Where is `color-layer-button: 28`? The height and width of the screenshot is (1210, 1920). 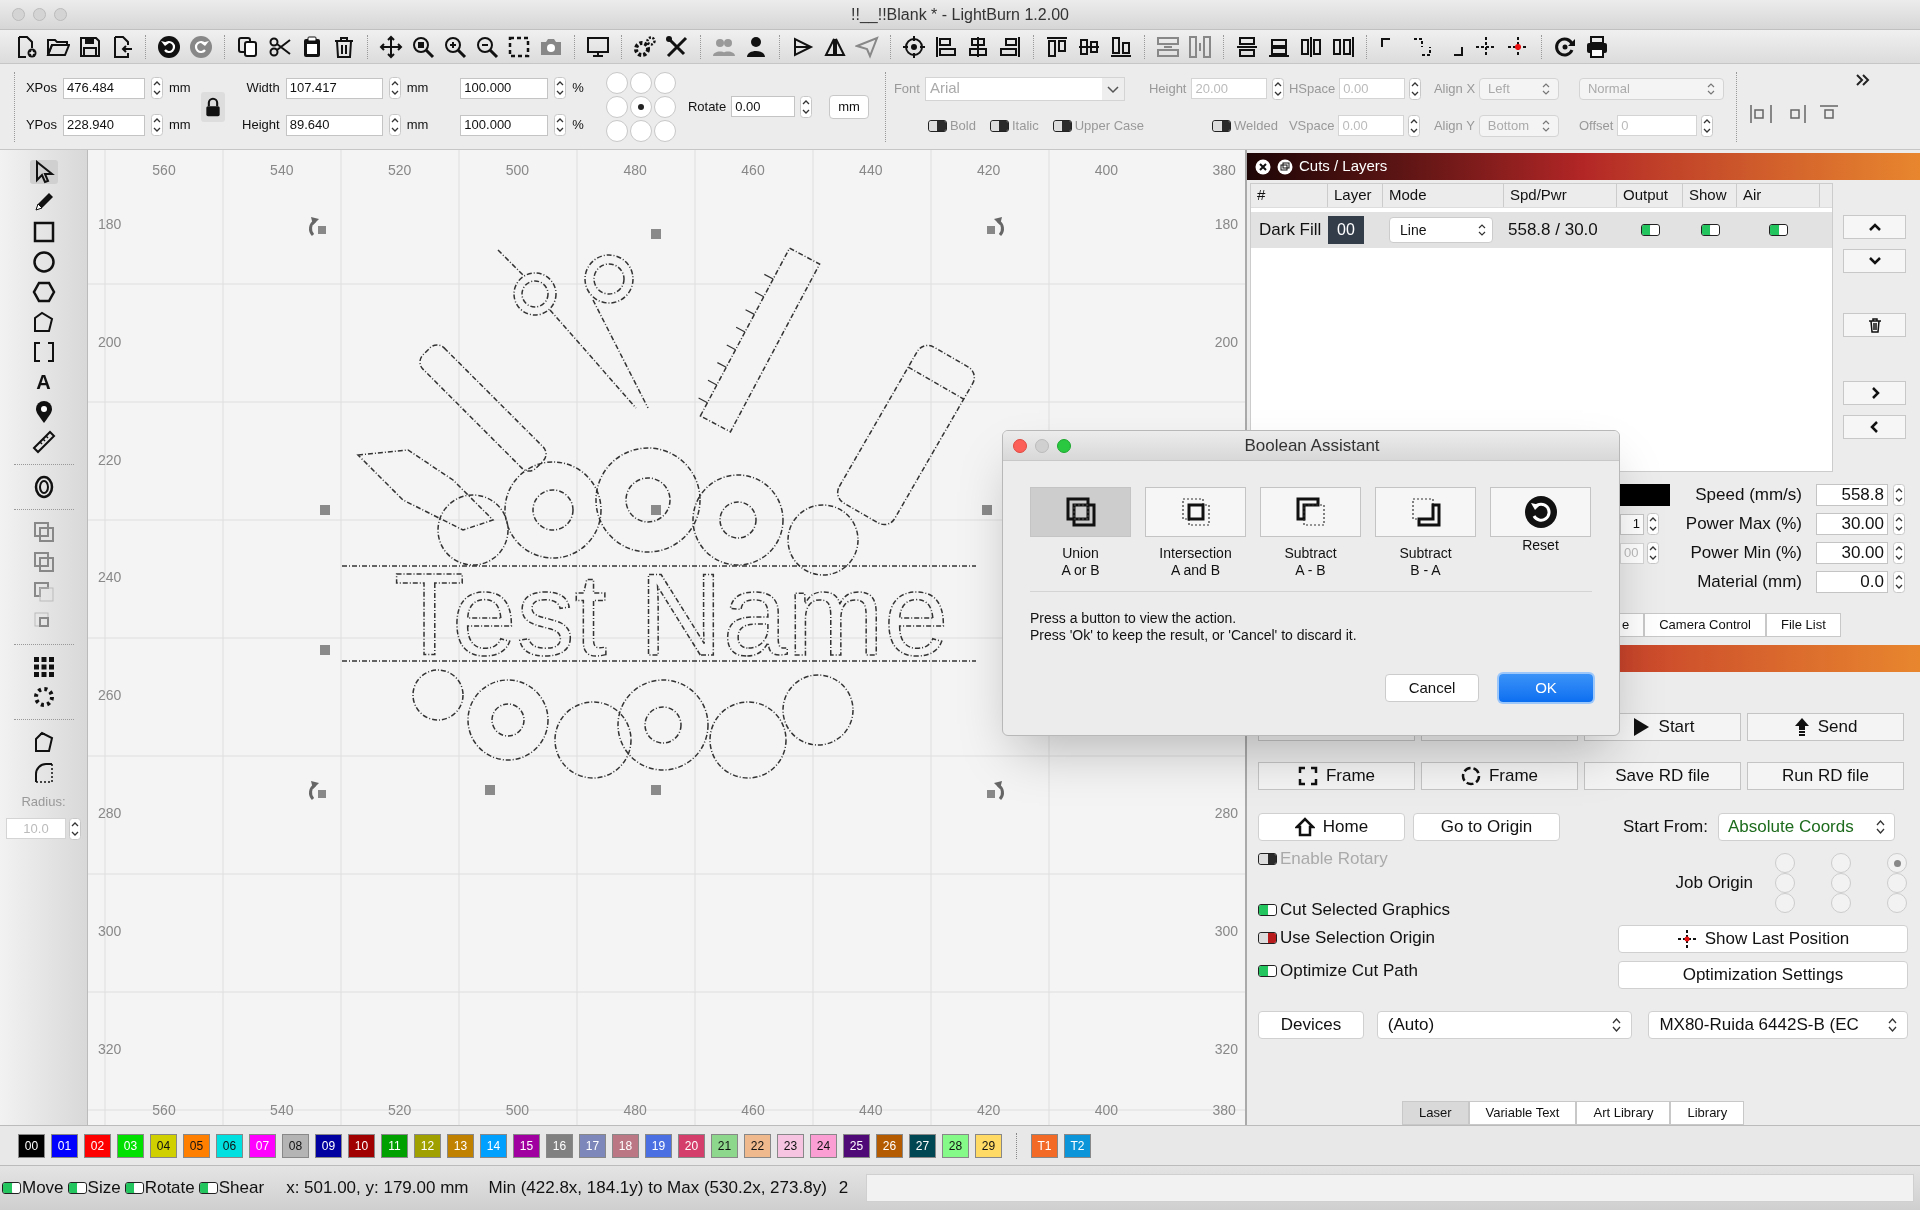 color-layer-button: 28 is located at coordinates (955, 1145).